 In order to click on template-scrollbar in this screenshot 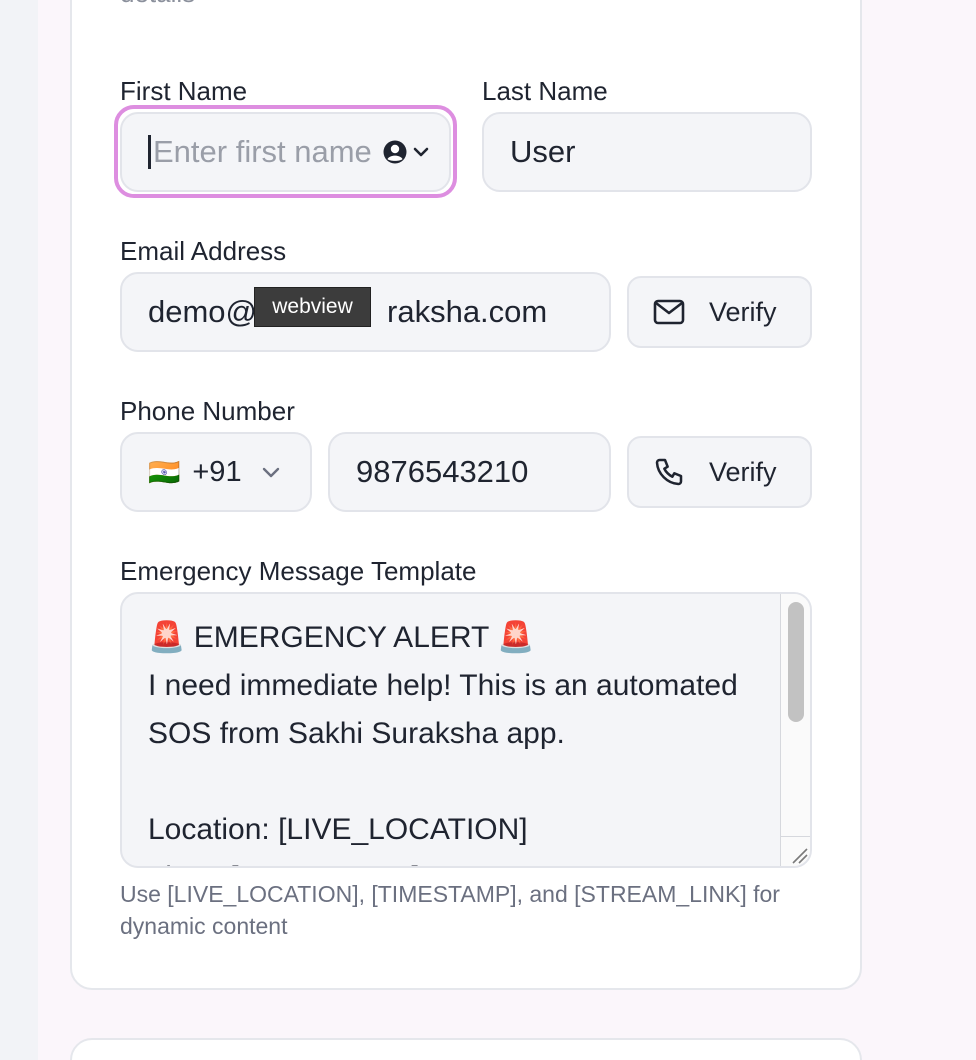, I will do `click(795, 717)`.